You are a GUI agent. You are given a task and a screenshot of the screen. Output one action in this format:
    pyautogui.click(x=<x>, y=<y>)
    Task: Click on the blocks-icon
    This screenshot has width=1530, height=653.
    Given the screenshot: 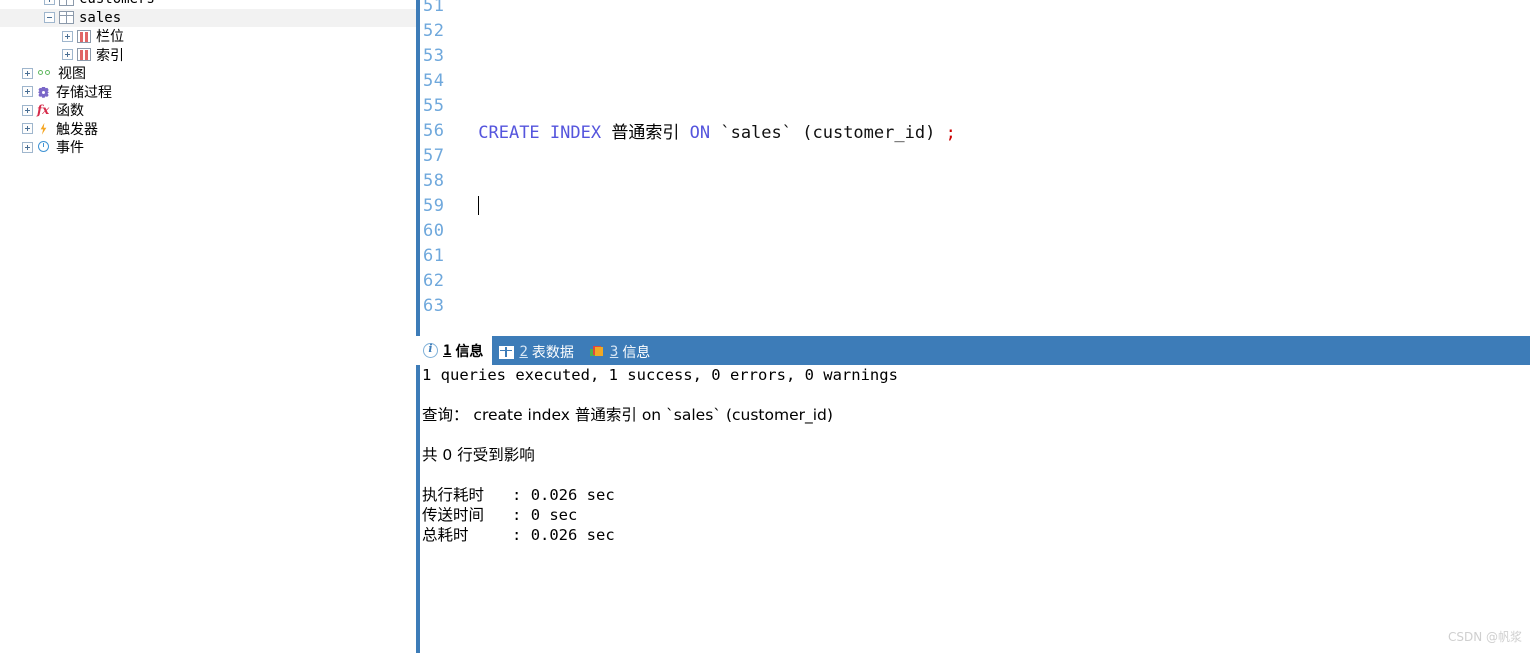 What is the action you would take?
    pyautogui.click(x=597, y=352)
    